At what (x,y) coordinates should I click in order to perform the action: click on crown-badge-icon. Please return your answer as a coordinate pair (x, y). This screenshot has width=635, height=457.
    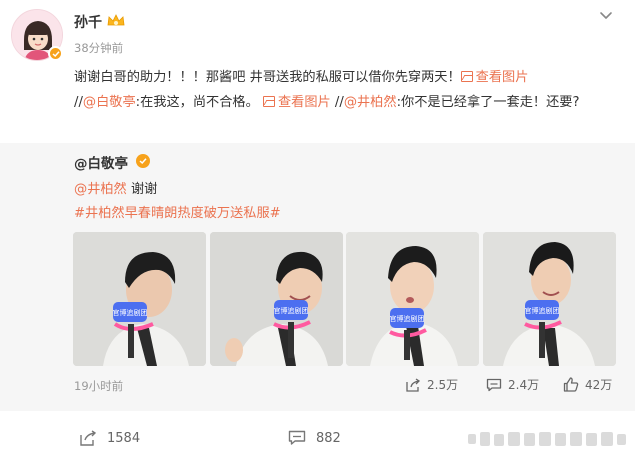
    Looking at the image, I should click on (116, 20).